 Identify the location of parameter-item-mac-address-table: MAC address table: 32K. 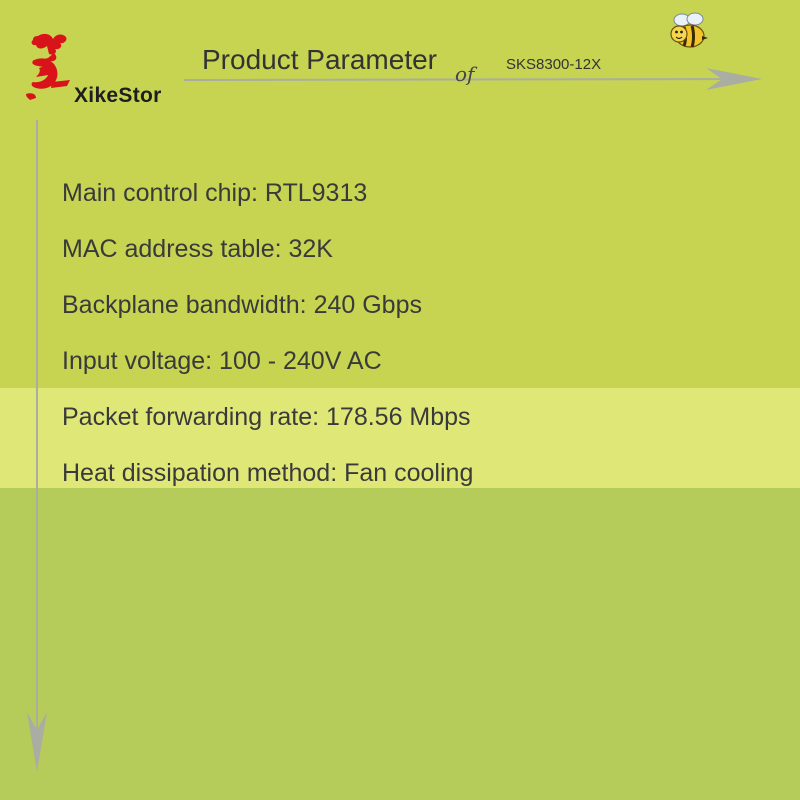
(197, 249).